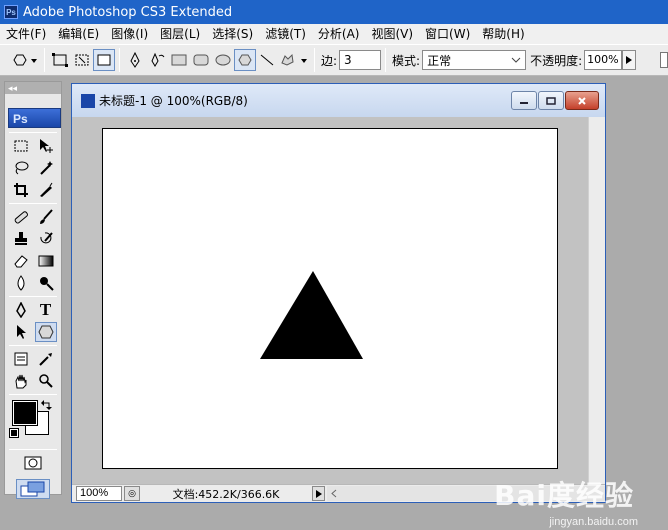 This screenshot has height=530, width=668. I want to click on rectangle-shape-option, so click(179, 60).